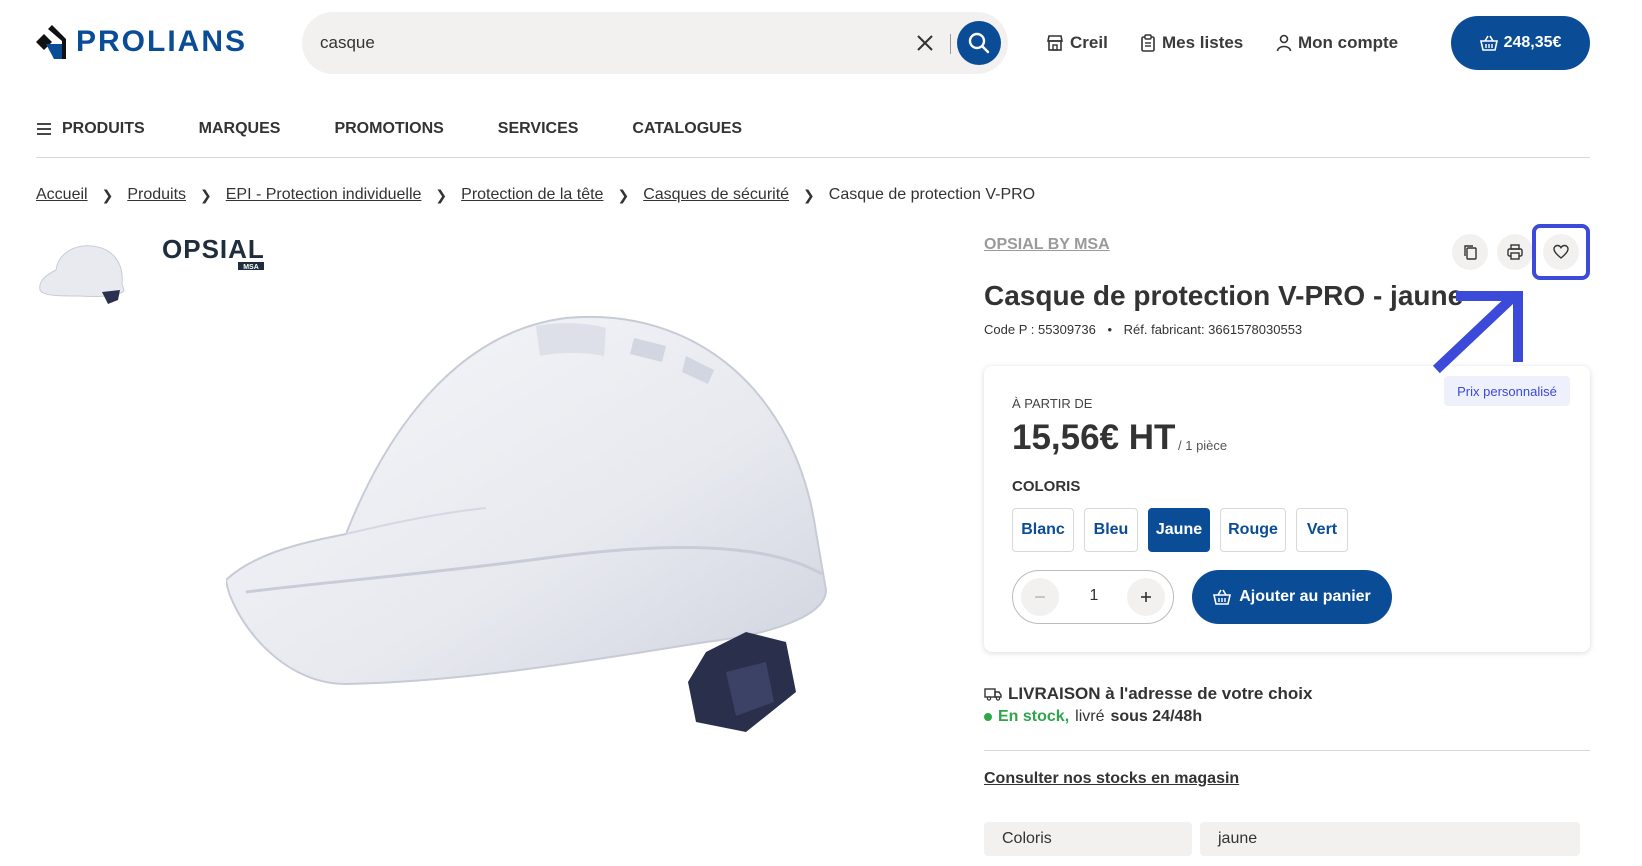 This screenshot has width=1642, height=866. I want to click on plus-icon, so click(1146, 597).